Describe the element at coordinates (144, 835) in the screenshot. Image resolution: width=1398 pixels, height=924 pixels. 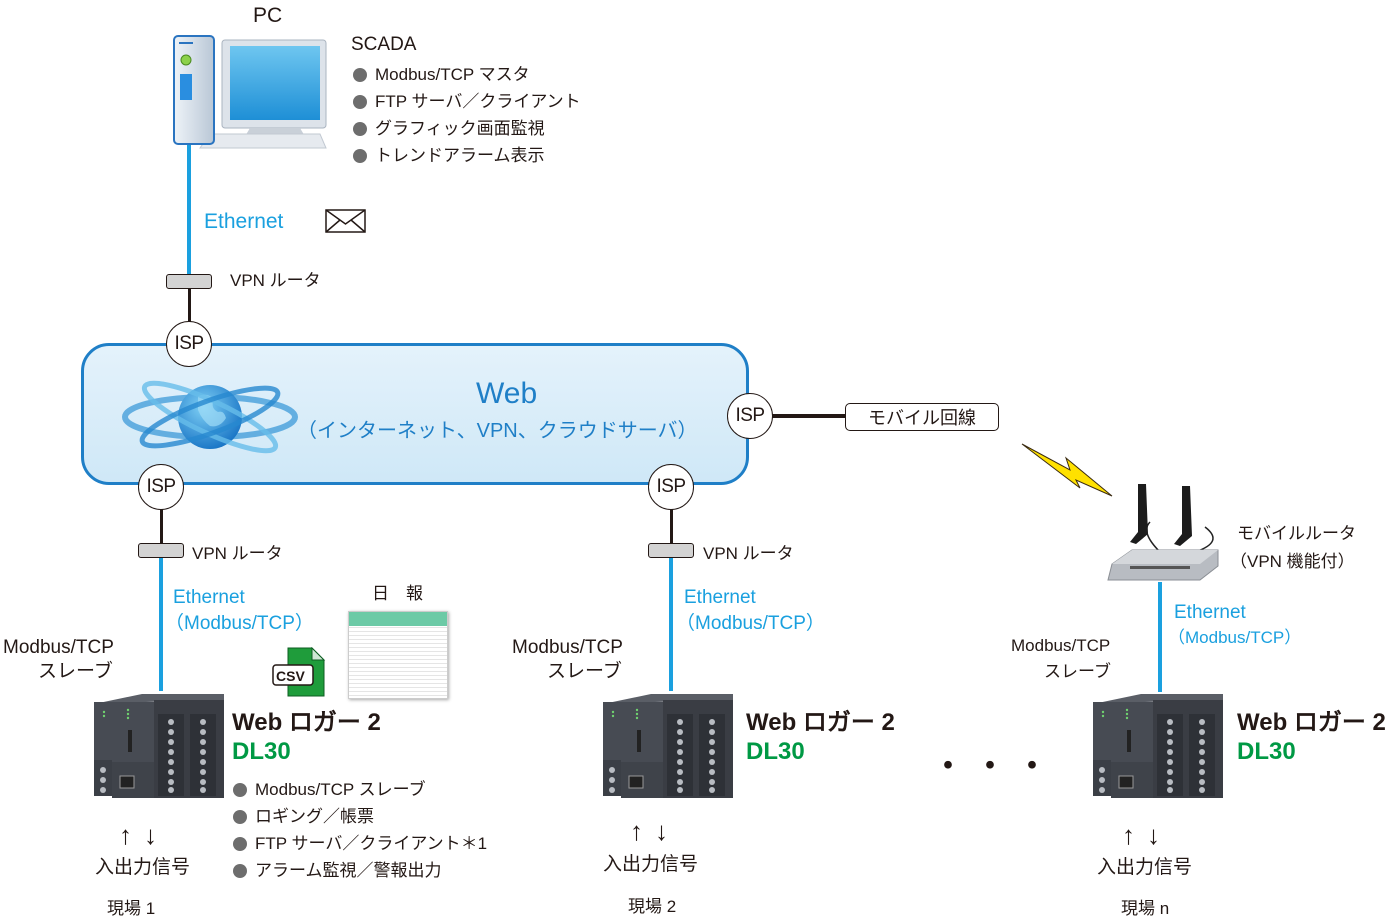
I see `site1-io-arrows-icon: ↑↓` at that location.